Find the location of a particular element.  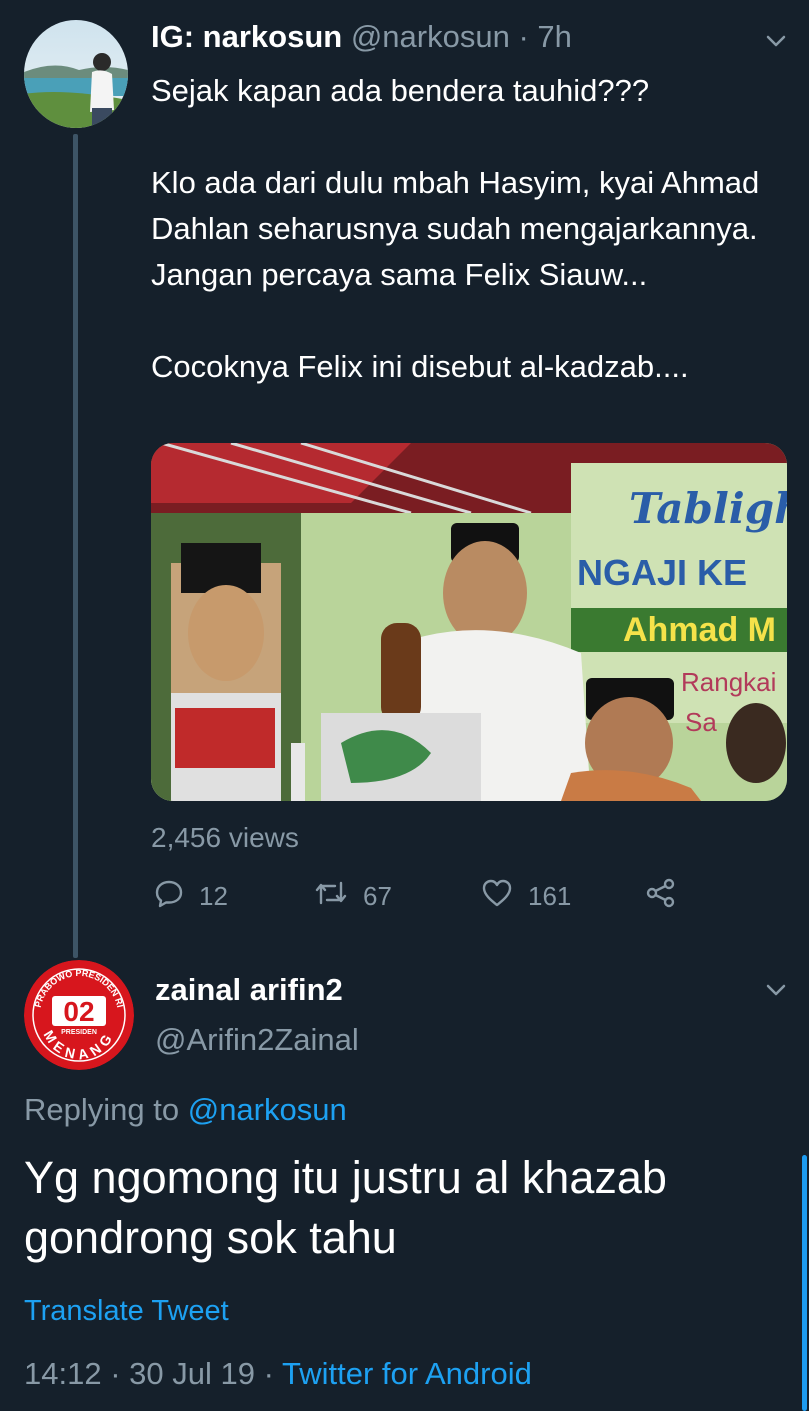

replying-to-link: @narkosun is located at coordinates (267, 1109).